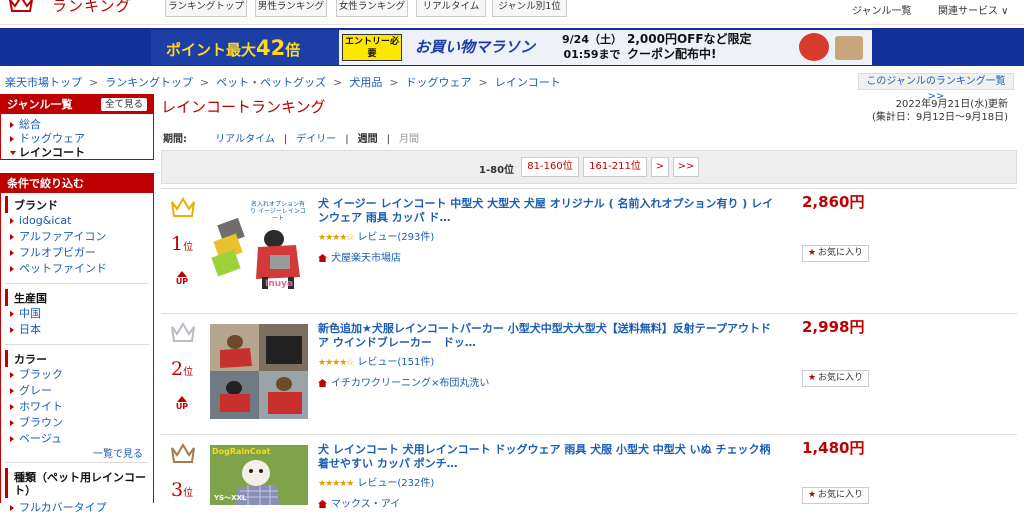 This screenshot has height=516, width=1024. What do you see at coordinates (395, 483) in the screenshot?
I see `review-link: レビュー(232件)` at bounding box center [395, 483].